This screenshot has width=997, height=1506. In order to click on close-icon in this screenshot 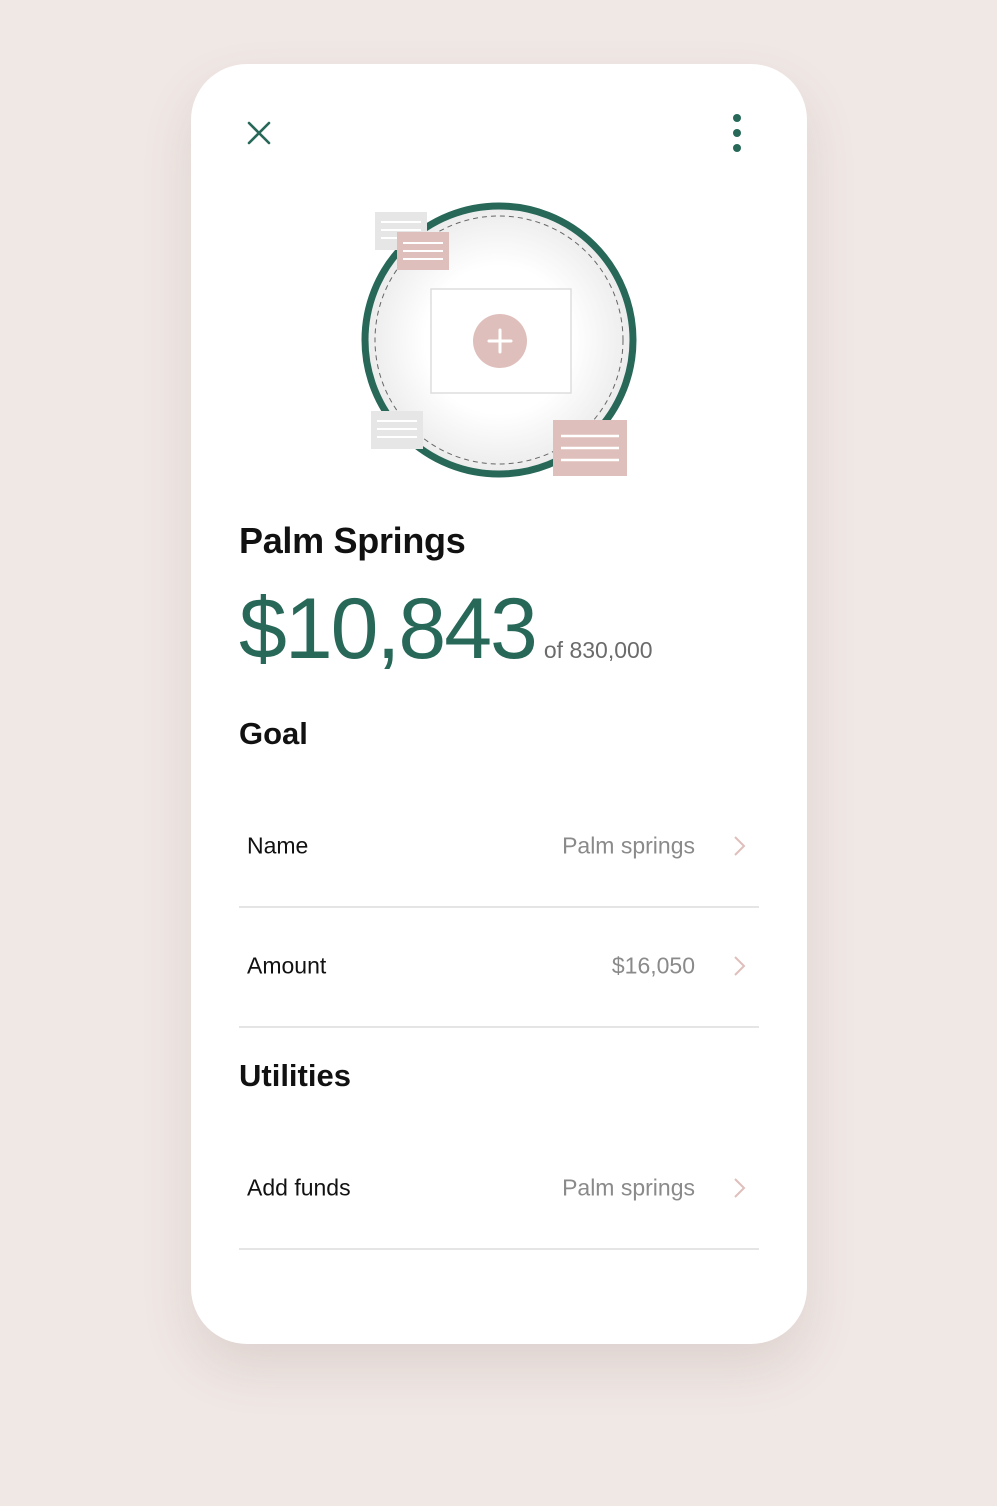, I will do `click(259, 133)`.